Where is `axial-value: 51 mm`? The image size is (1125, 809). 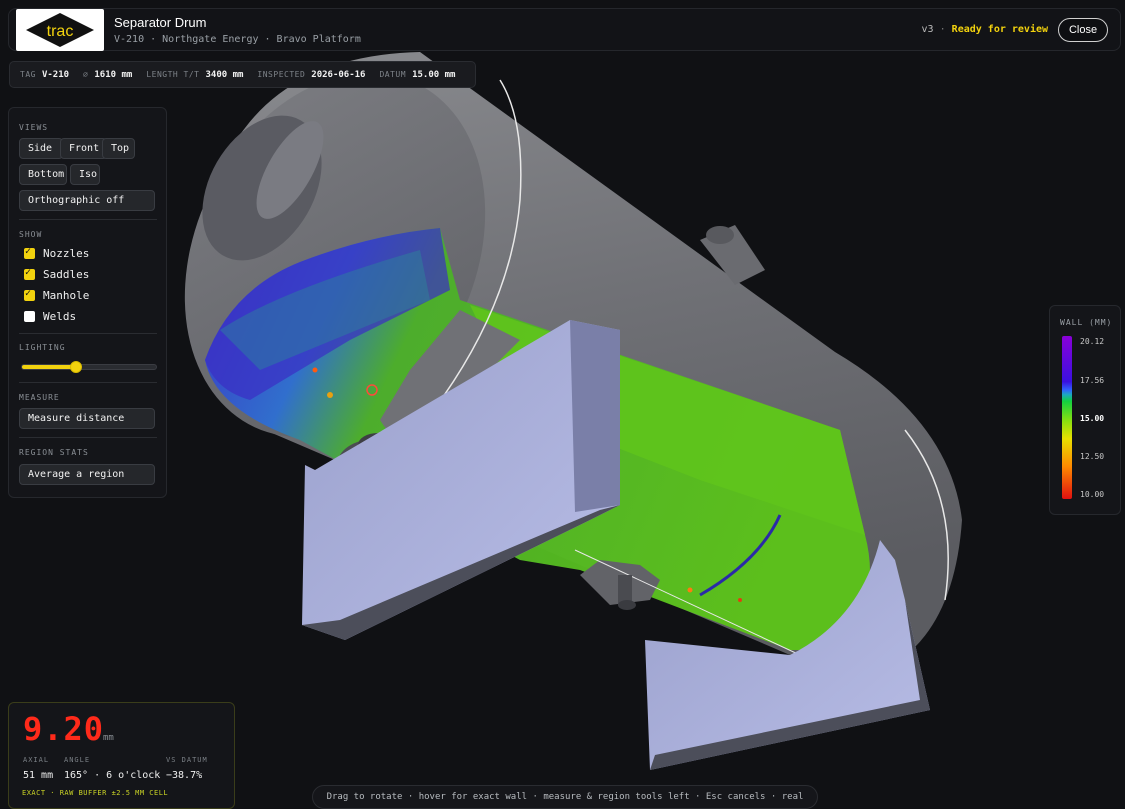
axial-value: 51 mm is located at coordinates (38, 775).